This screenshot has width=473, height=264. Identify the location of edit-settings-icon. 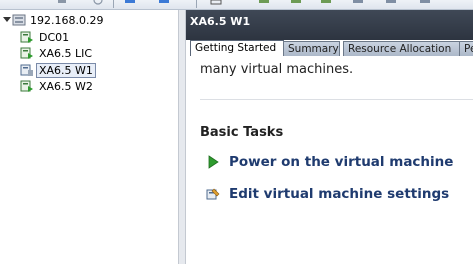
(213, 194).